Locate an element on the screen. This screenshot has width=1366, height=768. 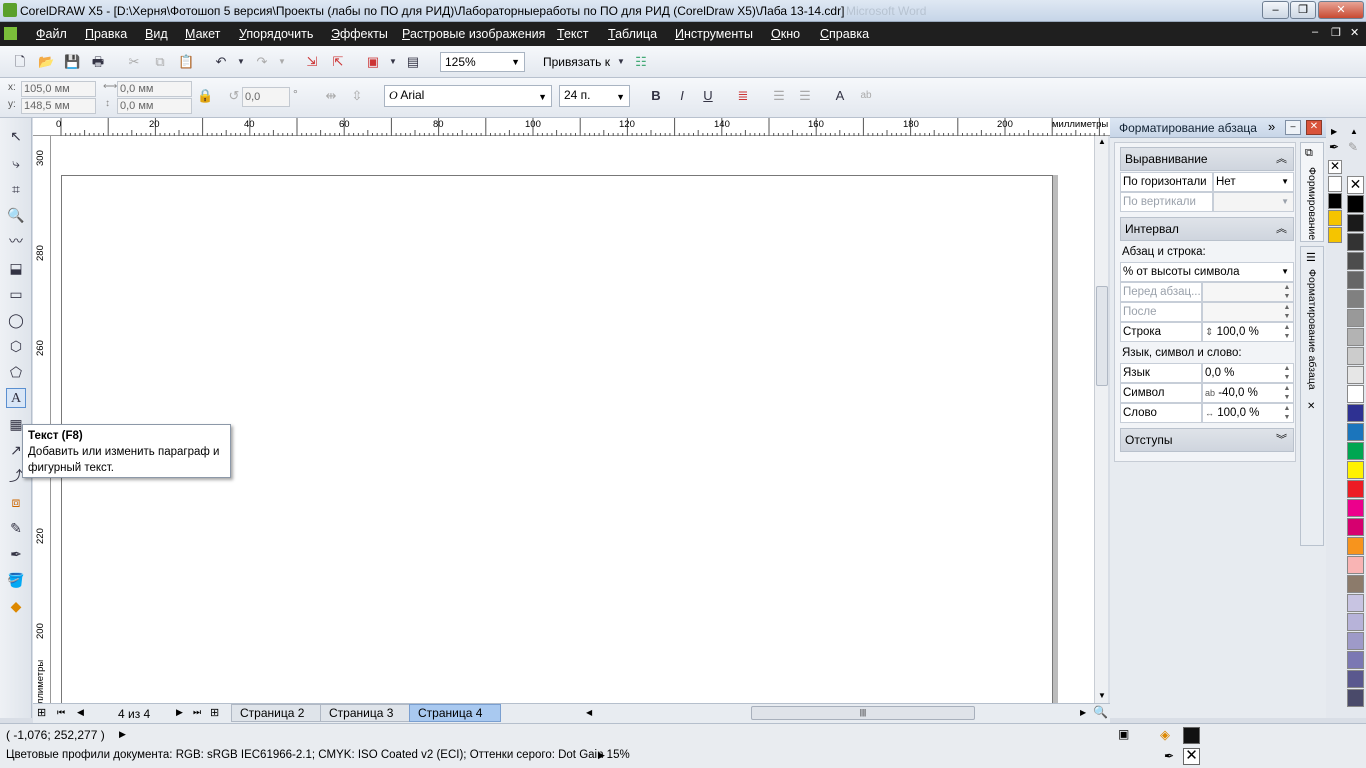
open-icon: 📂 is located at coordinates (46, 62).